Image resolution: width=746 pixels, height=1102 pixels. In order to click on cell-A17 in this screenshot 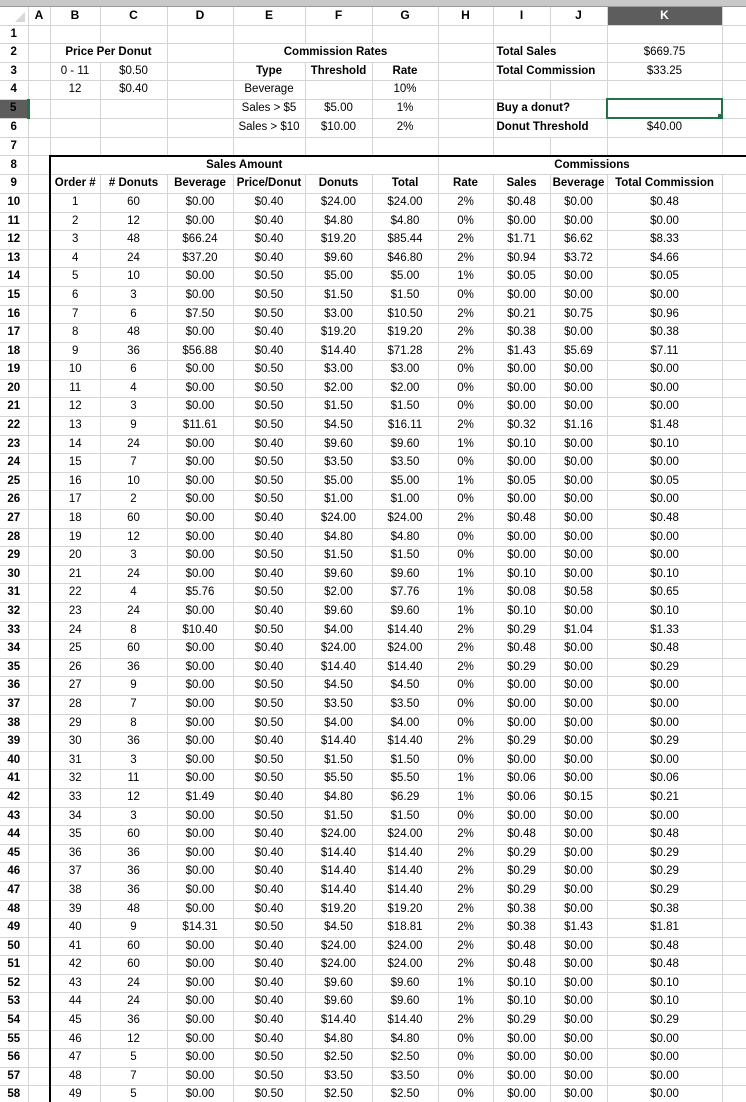, I will do `click(39, 333)`.